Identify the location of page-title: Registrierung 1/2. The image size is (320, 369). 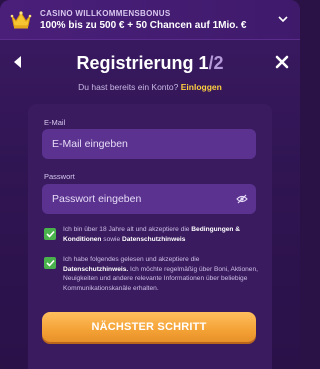
(150, 63).